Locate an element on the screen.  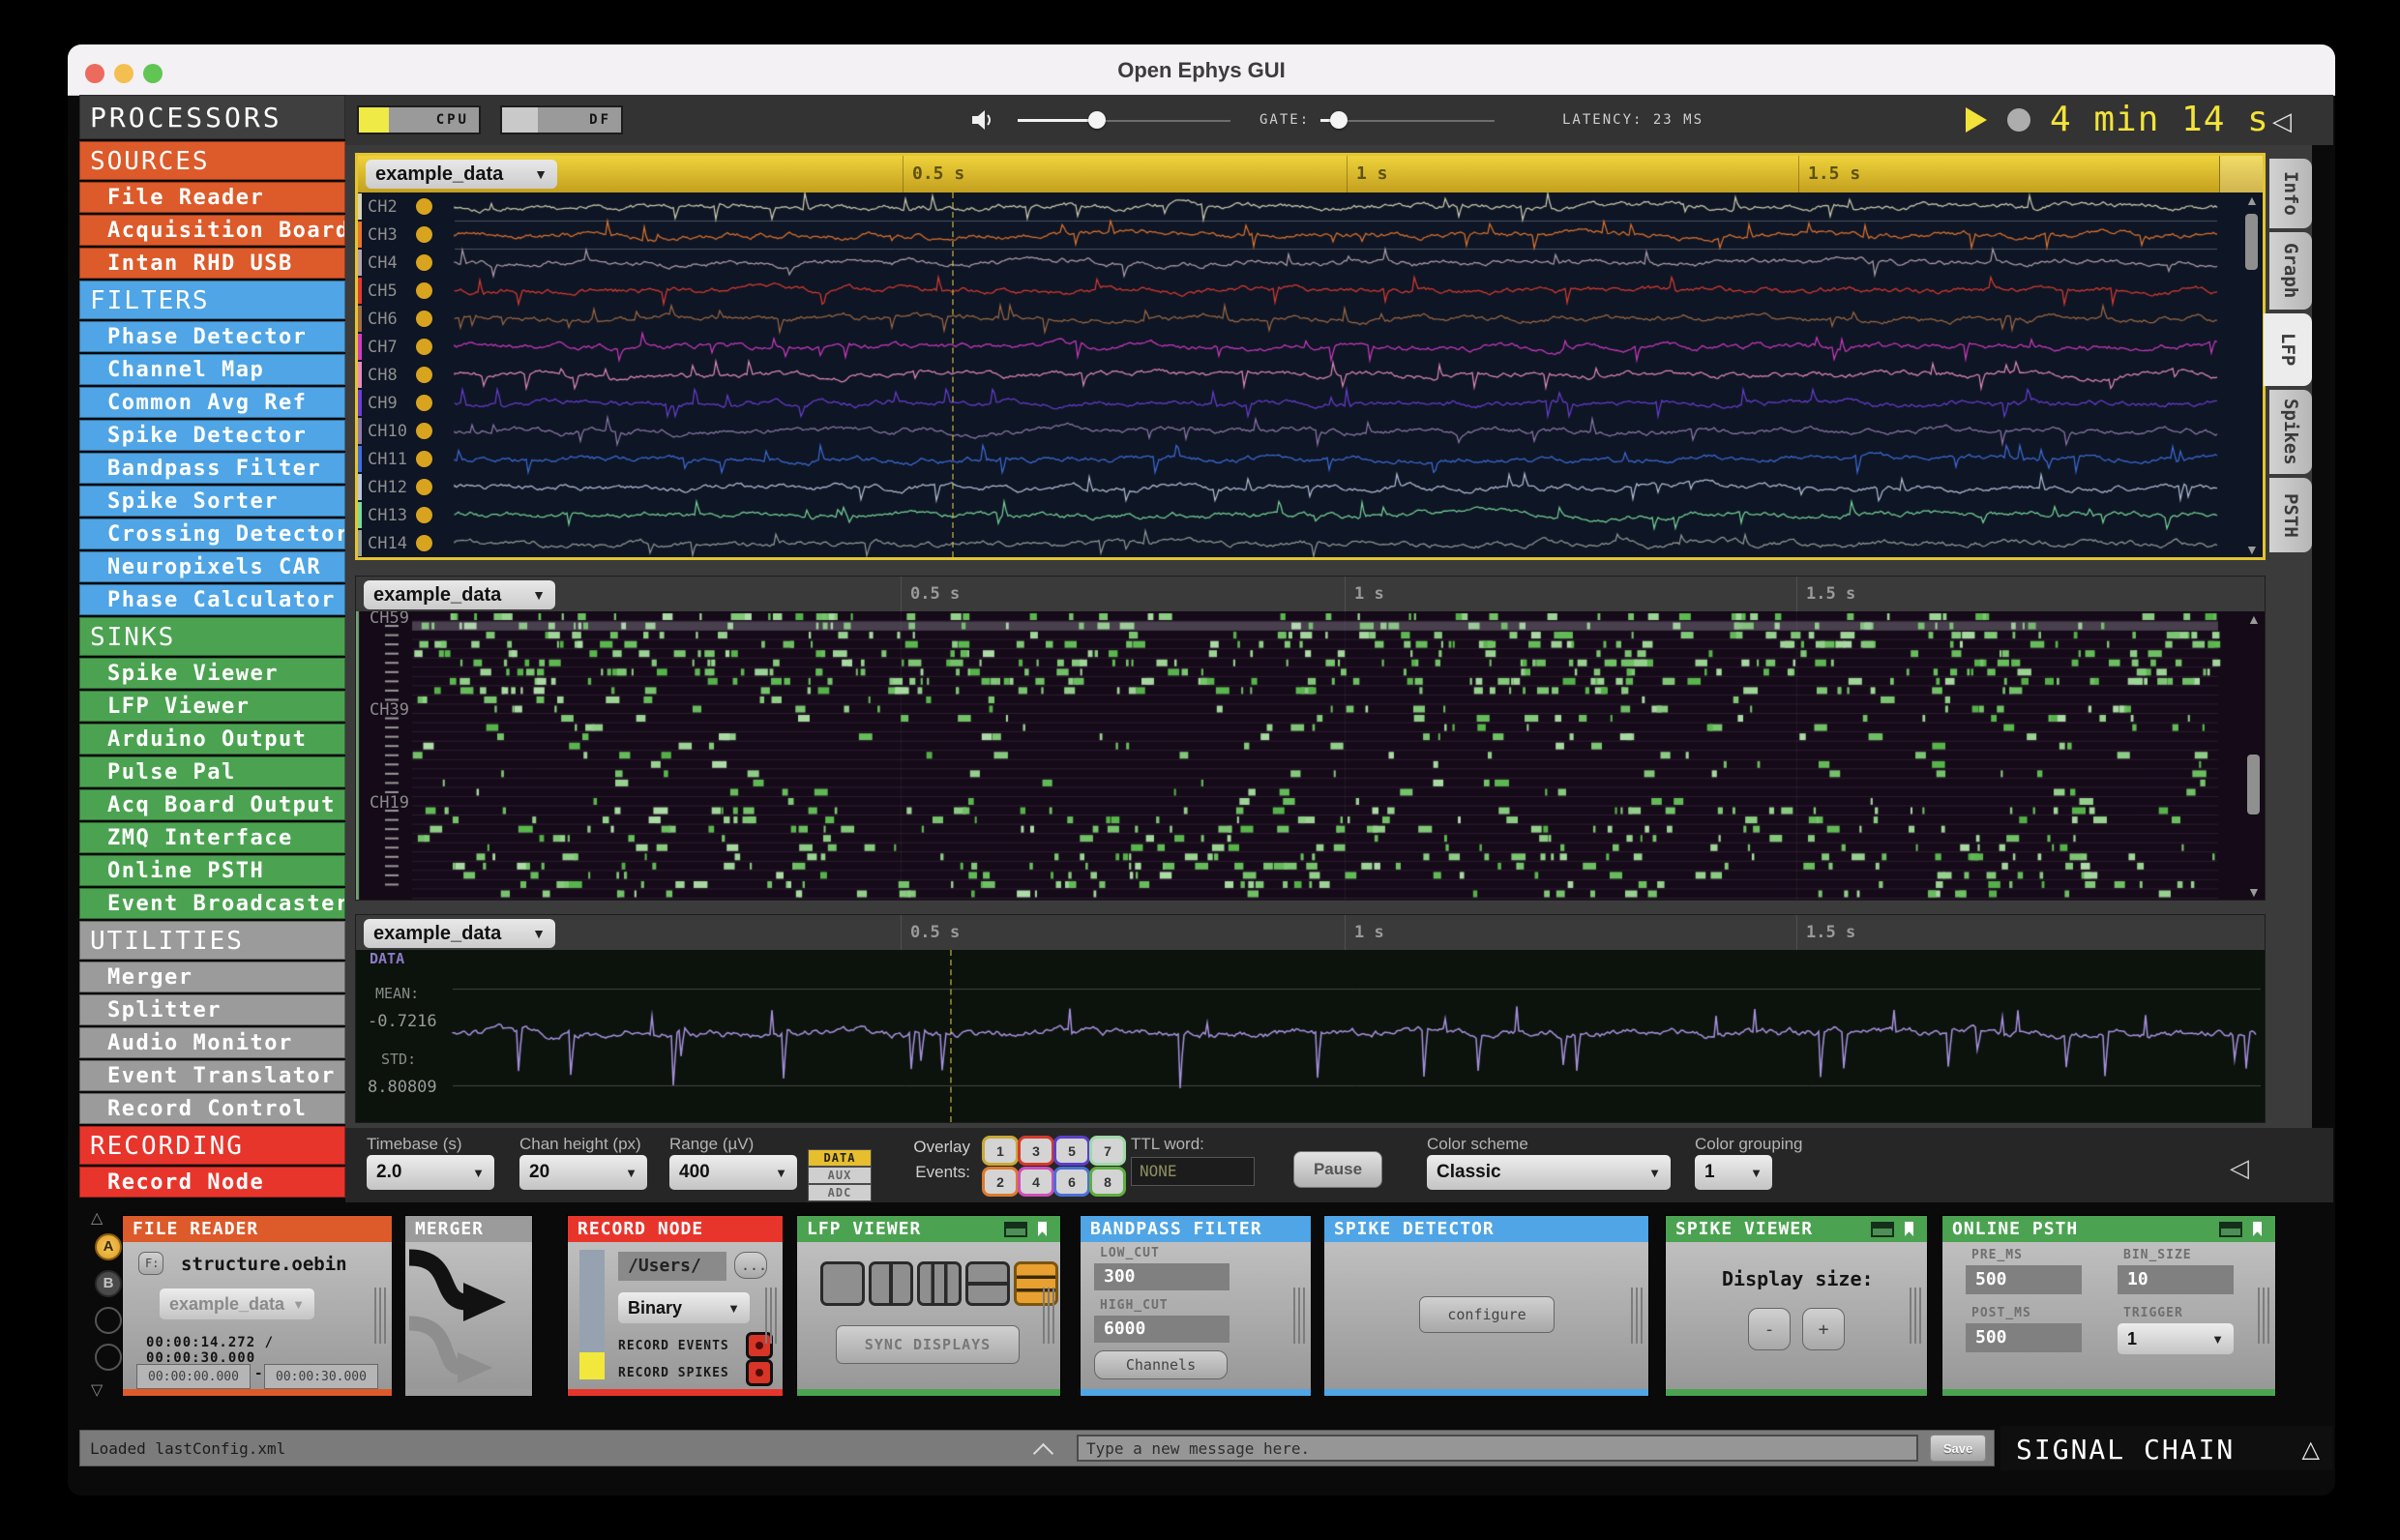
tab-lfp: LFP is located at coordinates (2288, 349).